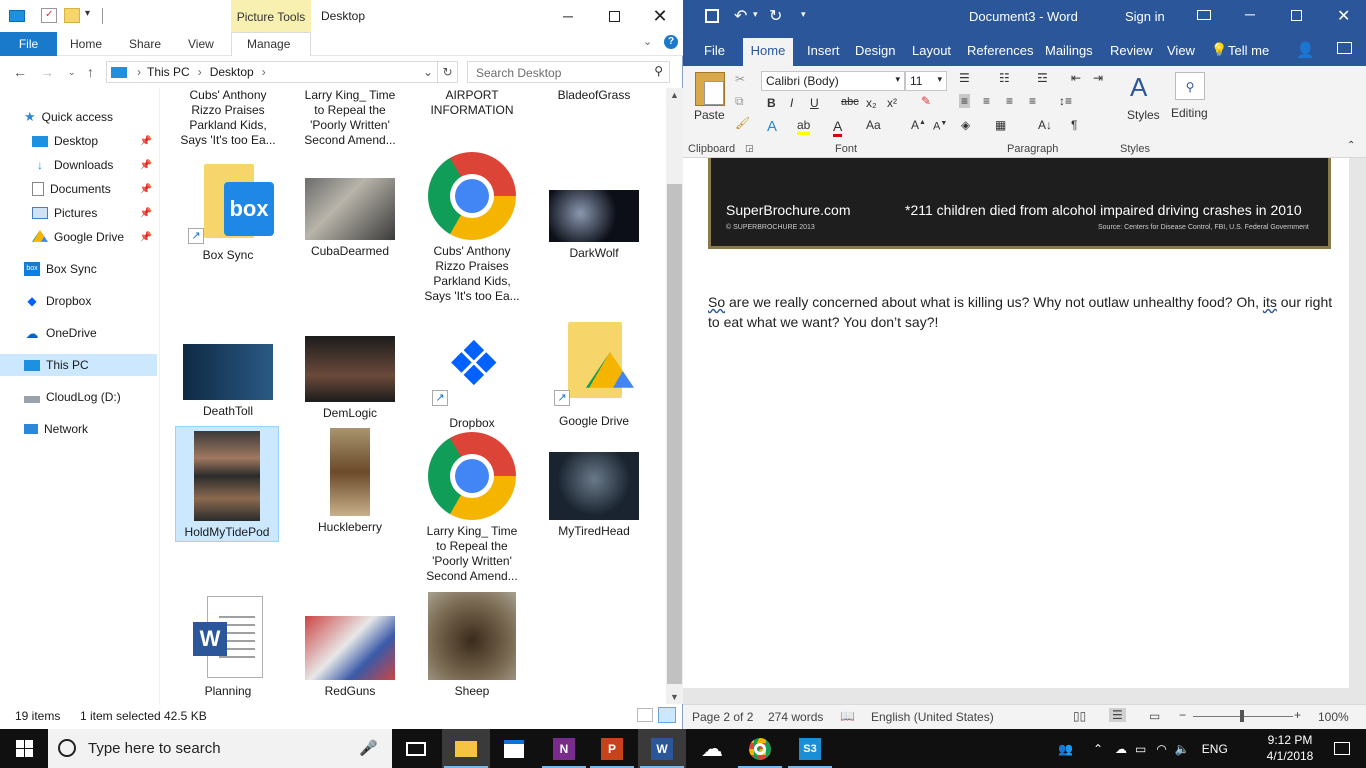 The width and height of the screenshot is (1366, 768). What do you see at coordinates (771, 103) in the screenshot?
I see `bold-button: B` at bounding box center [771, 103].